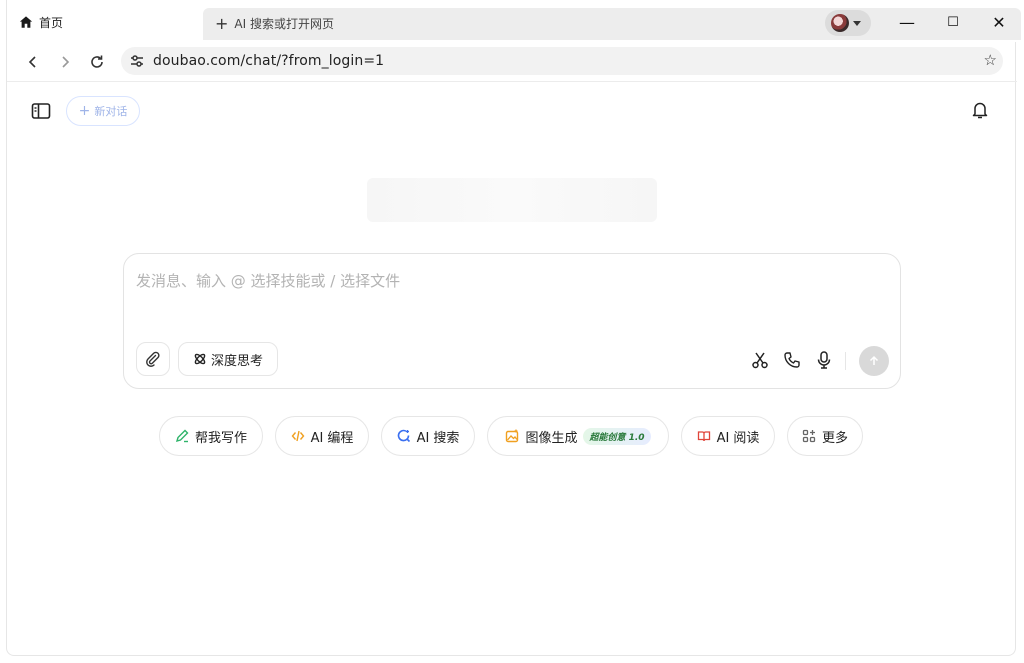 This screenshot has width=1024, height=663. I want to click on arrow-up-icon, so click(874, 360).